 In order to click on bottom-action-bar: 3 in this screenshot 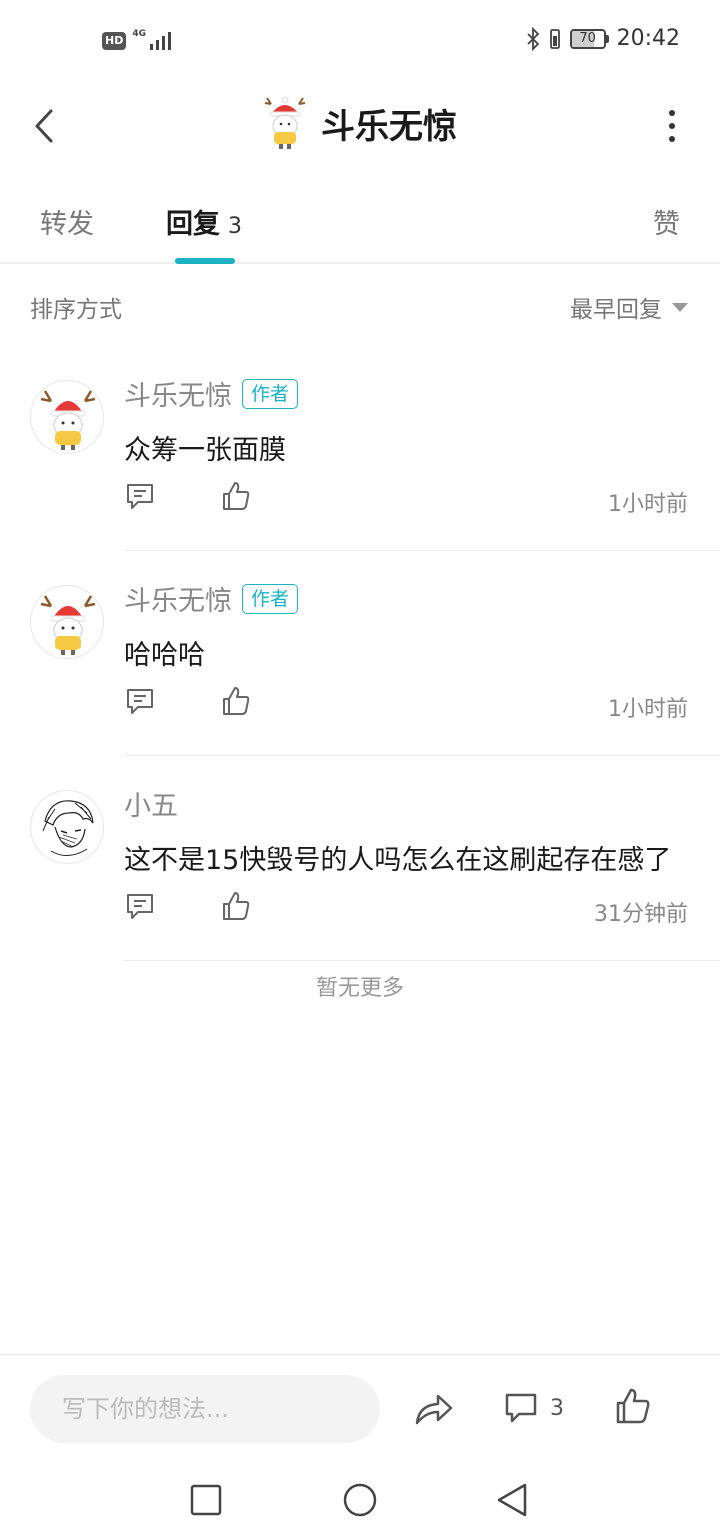, I will do `click(360, 1408)`.